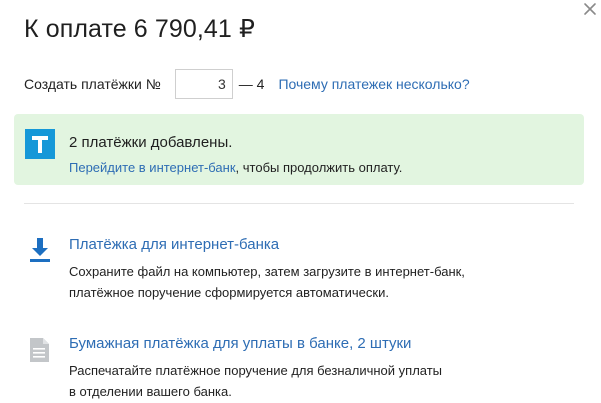 The height and width of the screenshot is (403, 601). I want to click on dialog-title: К оплате 6 790,41 ₽, so click(139, 29).